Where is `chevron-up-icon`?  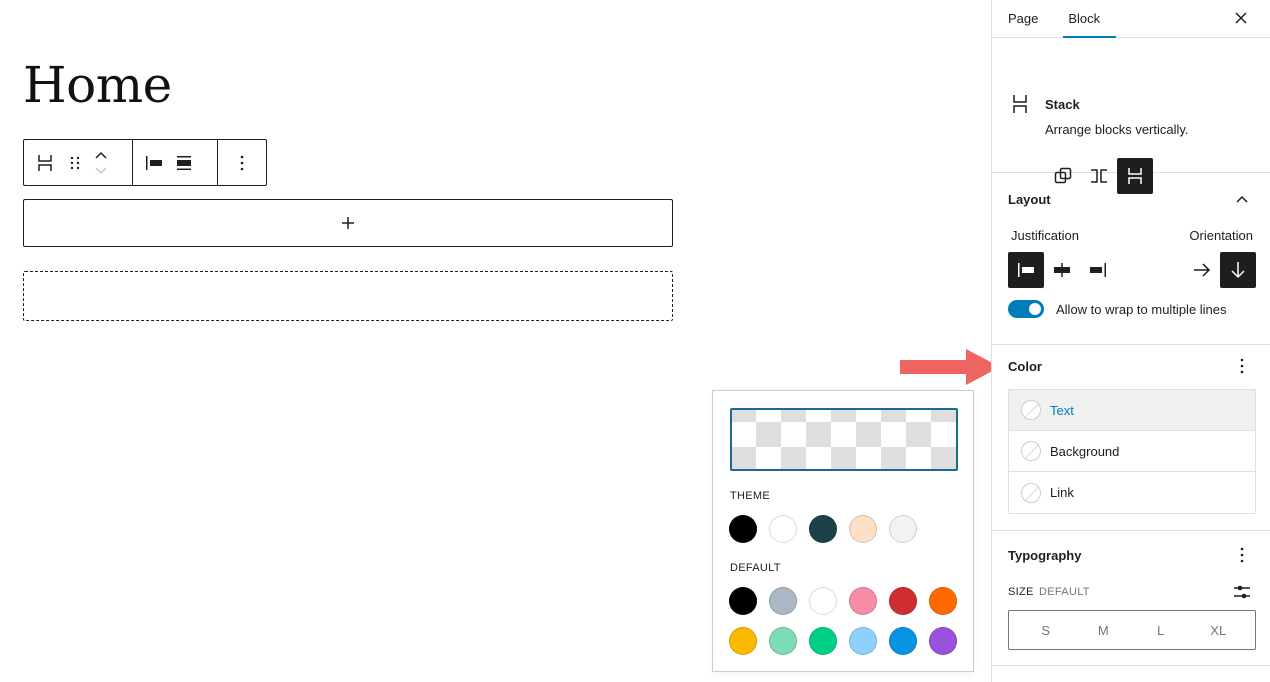 chevron-up-icon is located at coordinates (1242, 199).